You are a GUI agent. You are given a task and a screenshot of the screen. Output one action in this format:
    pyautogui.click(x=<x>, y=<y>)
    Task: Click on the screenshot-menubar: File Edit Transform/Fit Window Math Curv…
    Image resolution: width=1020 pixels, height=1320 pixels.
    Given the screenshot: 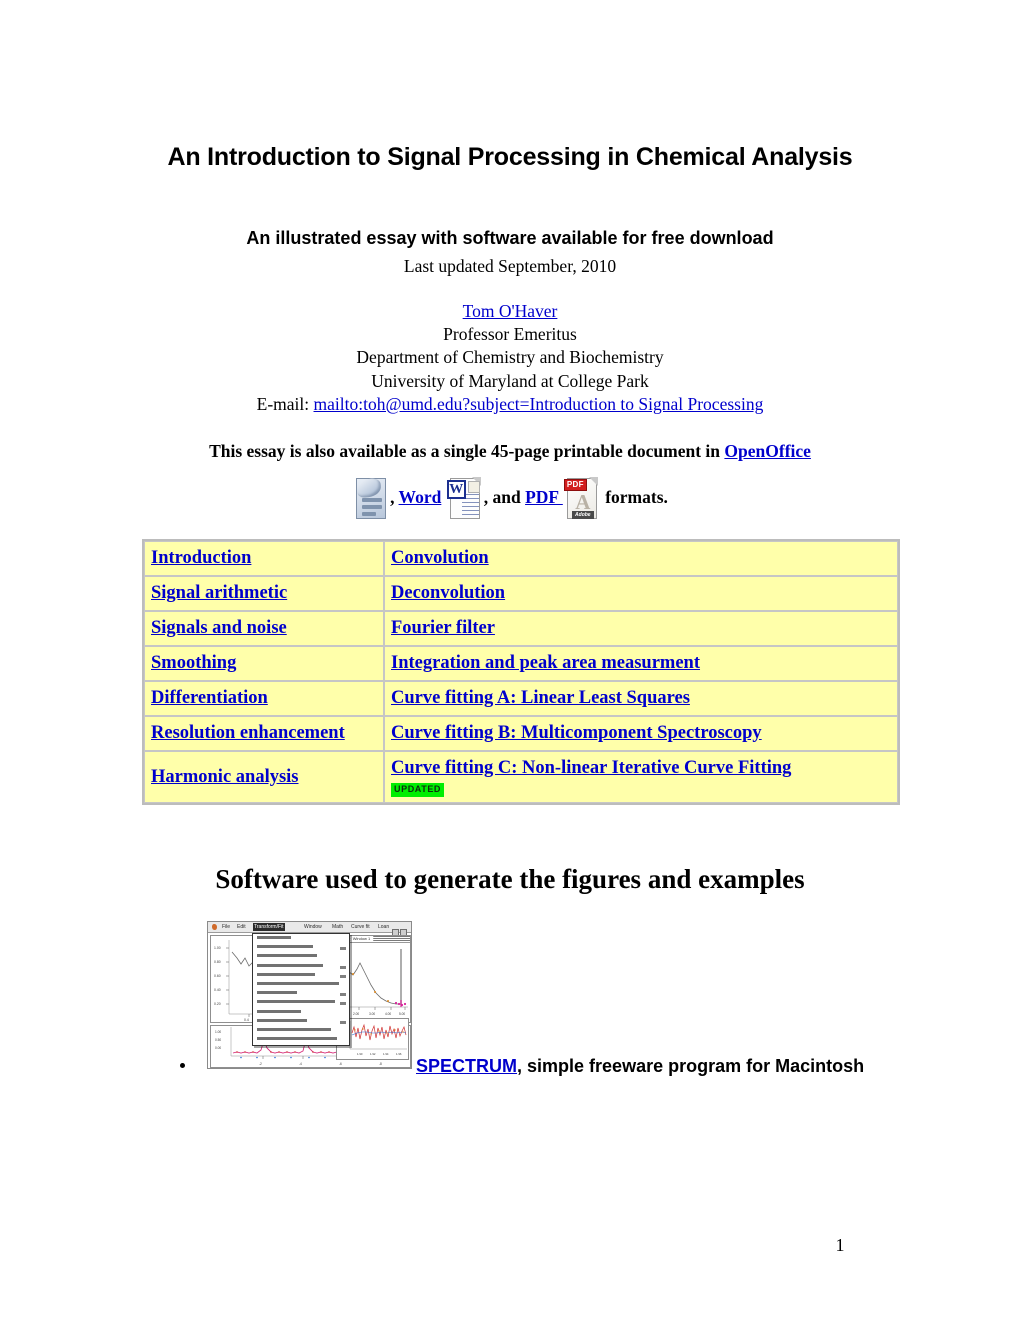 What is the action you would take?
    pyautogui.click(x=309, y=929)
    